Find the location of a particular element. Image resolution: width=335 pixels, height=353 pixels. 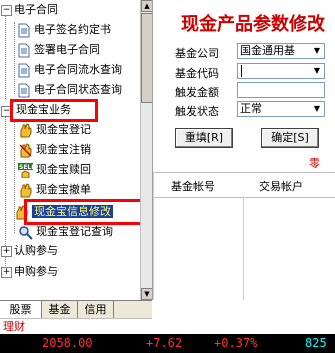

volume-value: 825 is located at coordinates (316, 343).